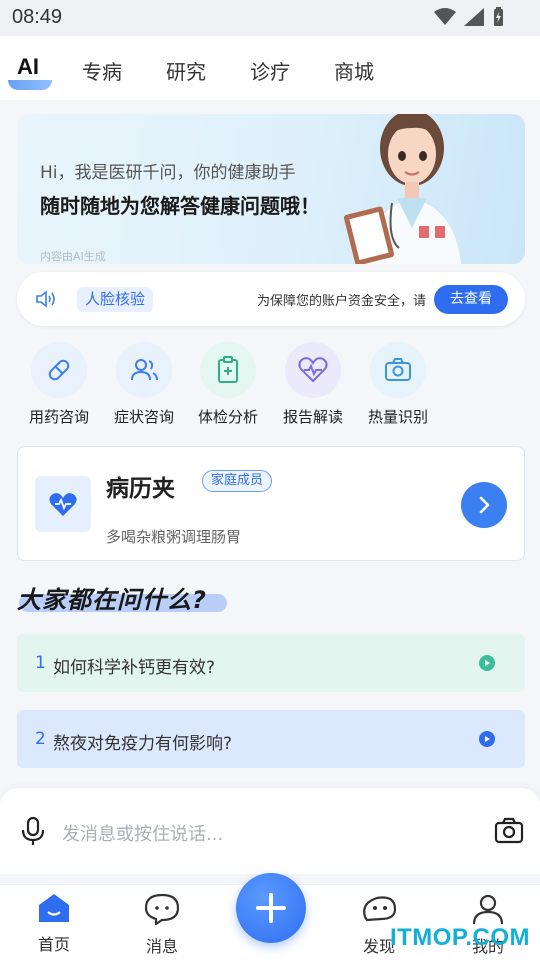 This screenshot has height=960, width=540. I want to click on nav-label: 消息, so click(161, 946).